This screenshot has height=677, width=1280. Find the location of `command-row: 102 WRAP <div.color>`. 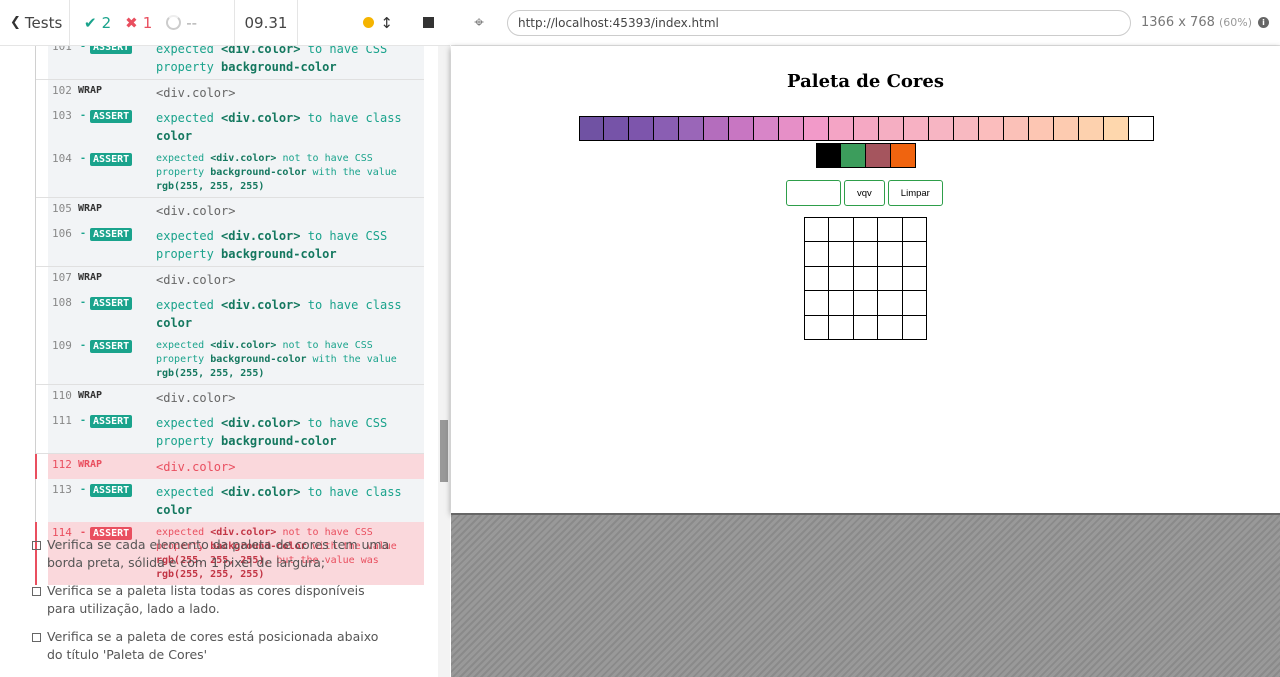

command-row: 102 WRAP <div.color> is located at coordinates (230, 92).